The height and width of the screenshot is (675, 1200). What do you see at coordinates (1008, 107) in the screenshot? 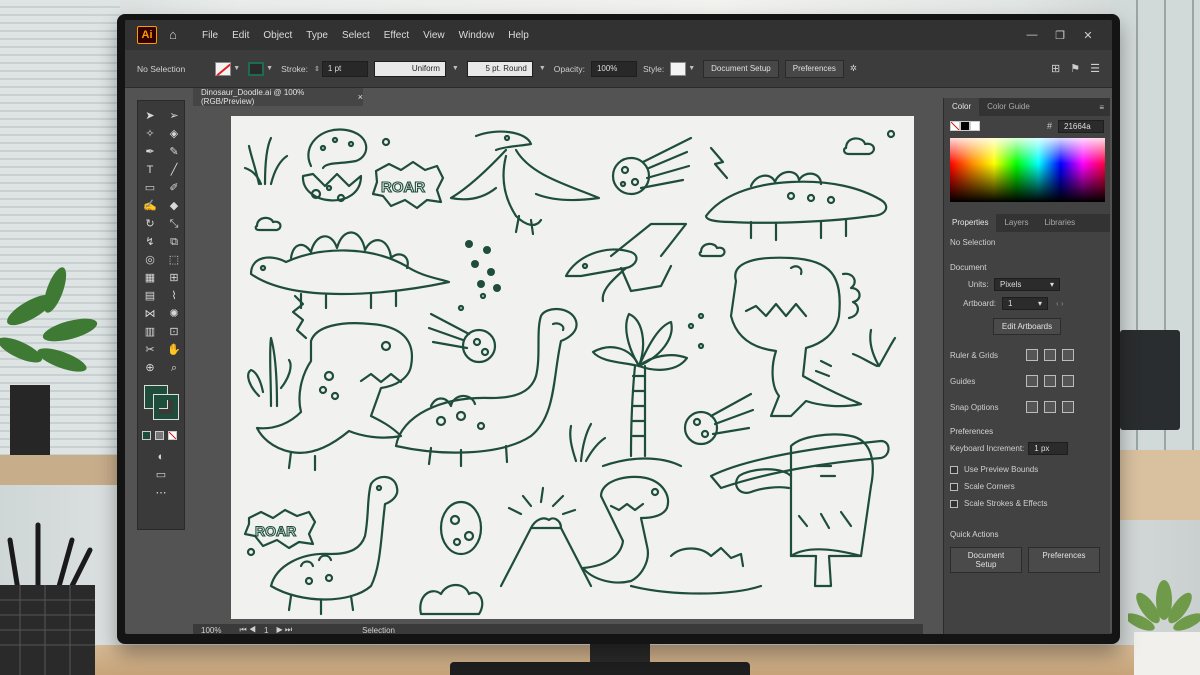
I see `tab-color-guide: Color Guide` at bounding box center [1008, 107].